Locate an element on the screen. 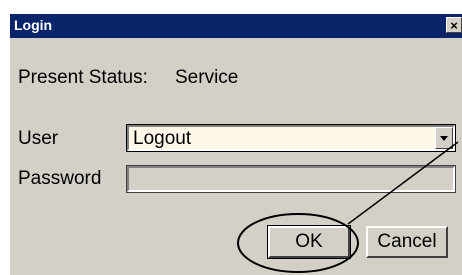 The width and height of the screenshot is (462, 275). title-bar: Login × is located at coordinates (236, 26).